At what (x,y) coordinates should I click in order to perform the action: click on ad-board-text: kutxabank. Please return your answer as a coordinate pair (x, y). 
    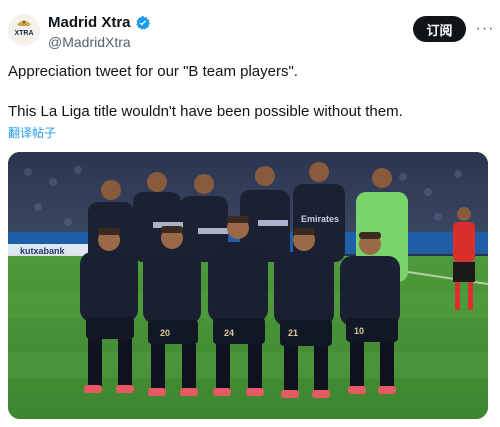
    Looking at the image, I should click on (43, 251).